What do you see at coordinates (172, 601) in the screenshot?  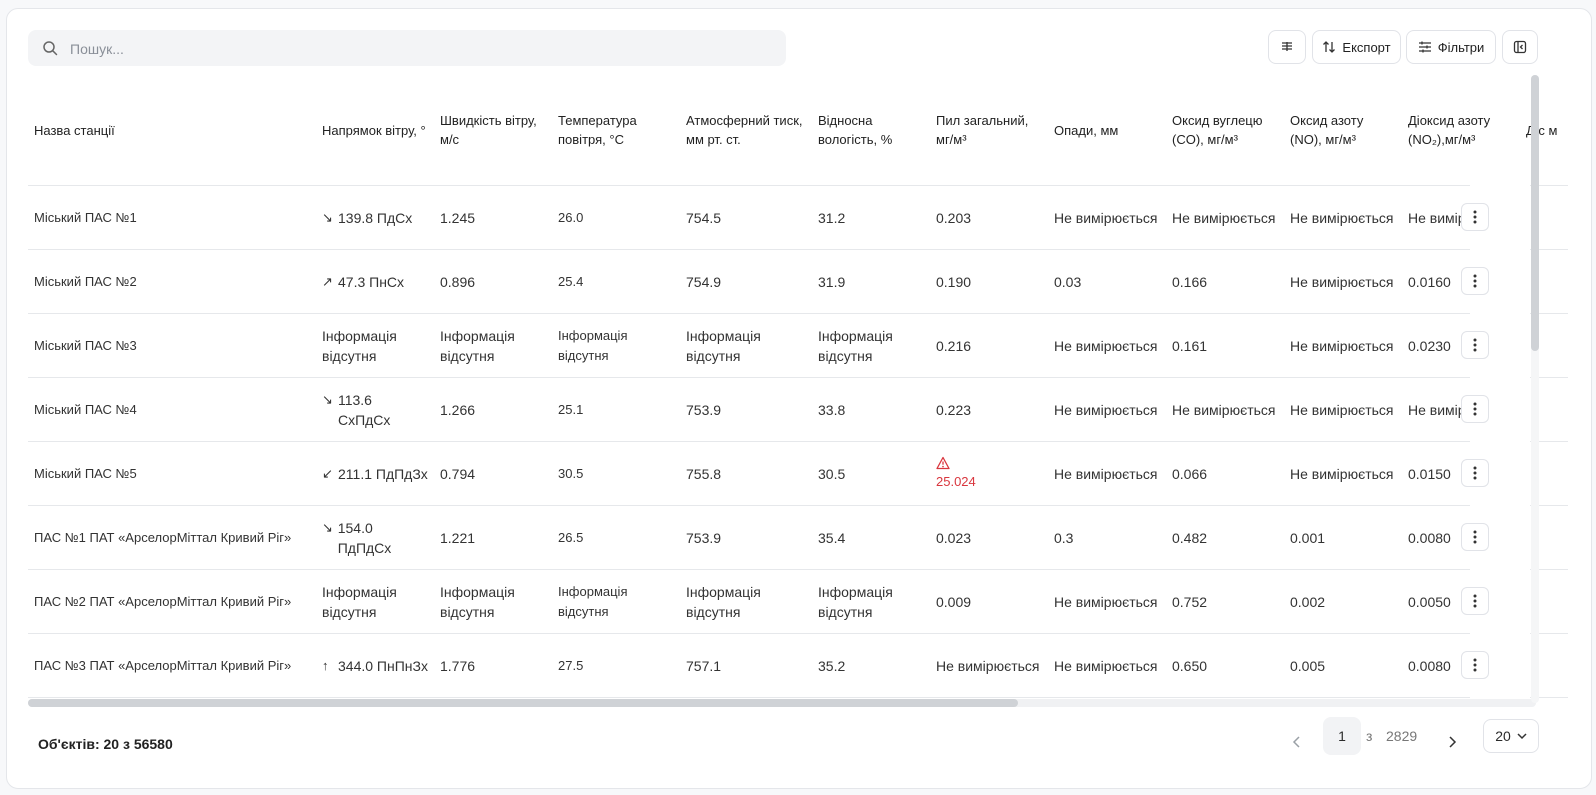 I see `station-name: ПАС №2 ПАТ «АрселорМіттал Кривий Ріг»` at bounding box center [172, 601].